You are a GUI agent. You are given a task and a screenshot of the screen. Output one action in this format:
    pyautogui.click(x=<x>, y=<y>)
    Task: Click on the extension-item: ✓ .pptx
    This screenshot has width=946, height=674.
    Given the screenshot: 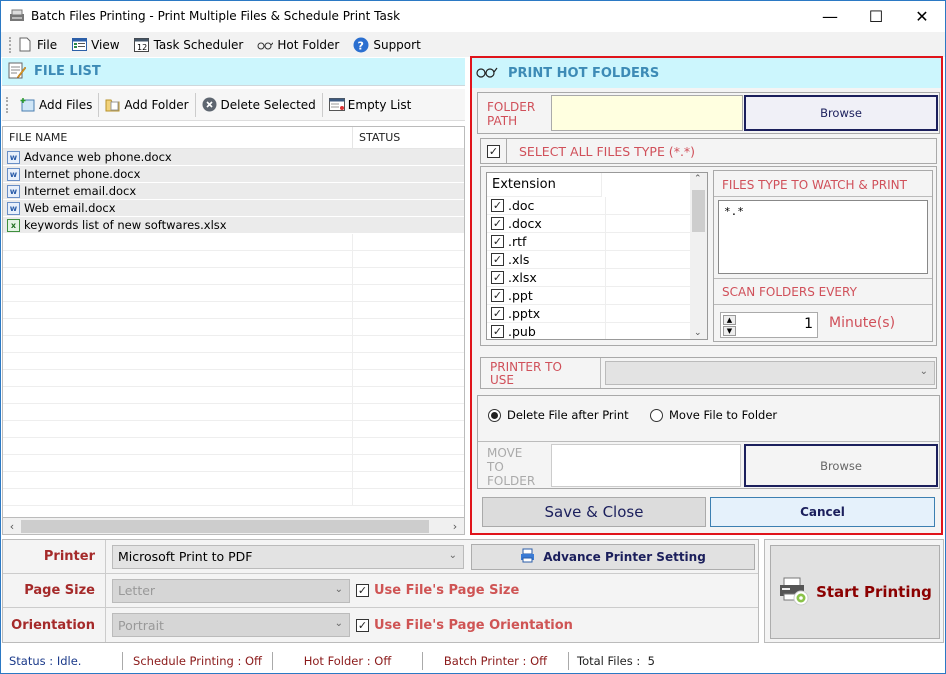 What is the action you would take?
    pyautogui.click(x=588, y=314)
    